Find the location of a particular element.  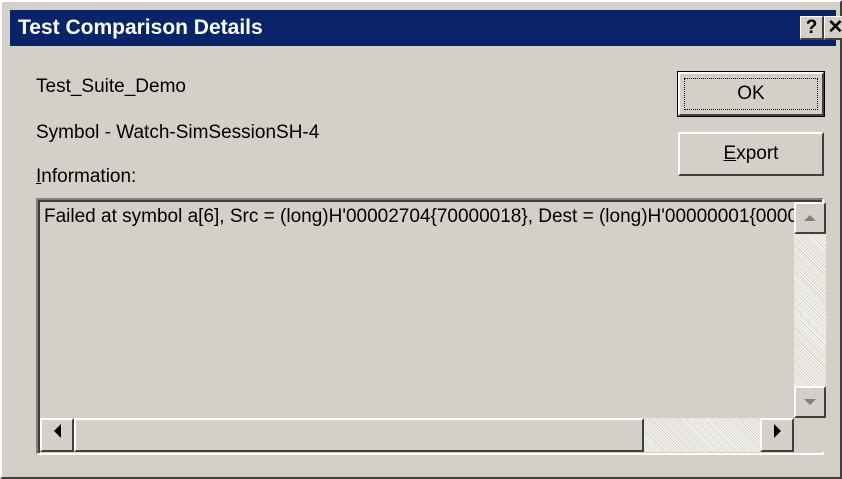

scroll-up-button is located at coordinates (810, 218).